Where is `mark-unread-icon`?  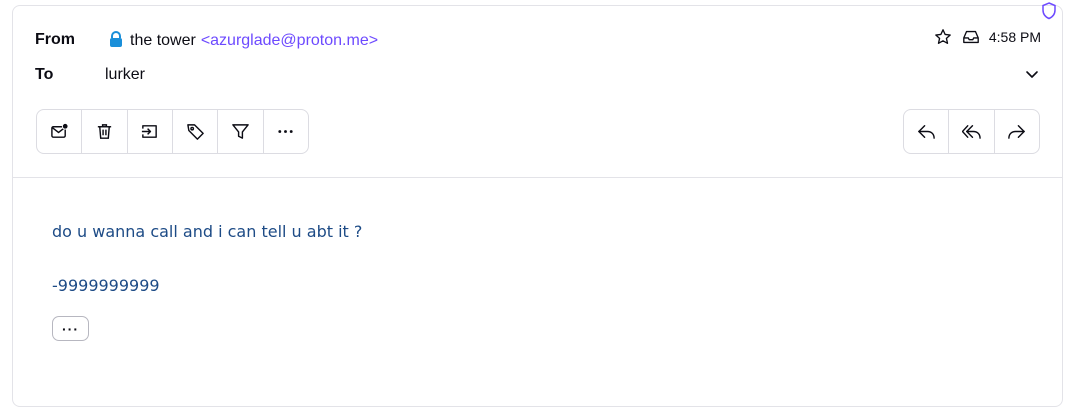 mark-unread-icon is located at coordinates (59, 130).